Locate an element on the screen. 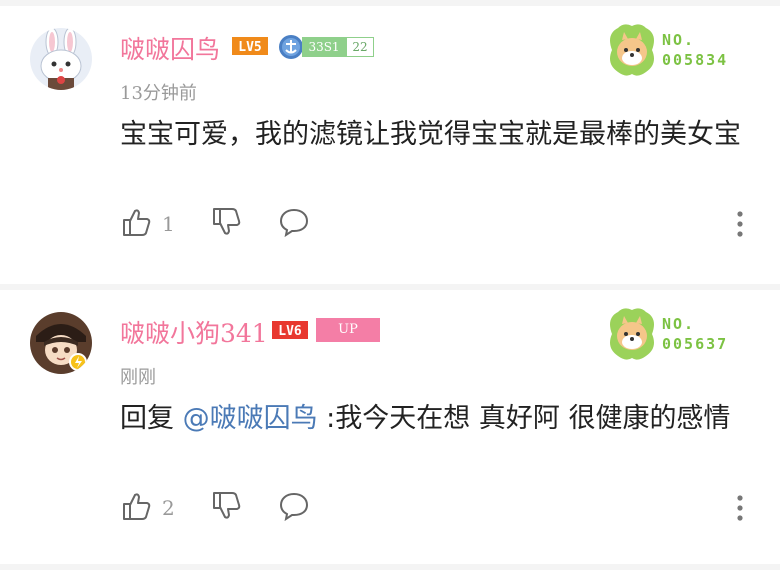  username: 啵啵小狗341 is located at coordinates (194, 332).